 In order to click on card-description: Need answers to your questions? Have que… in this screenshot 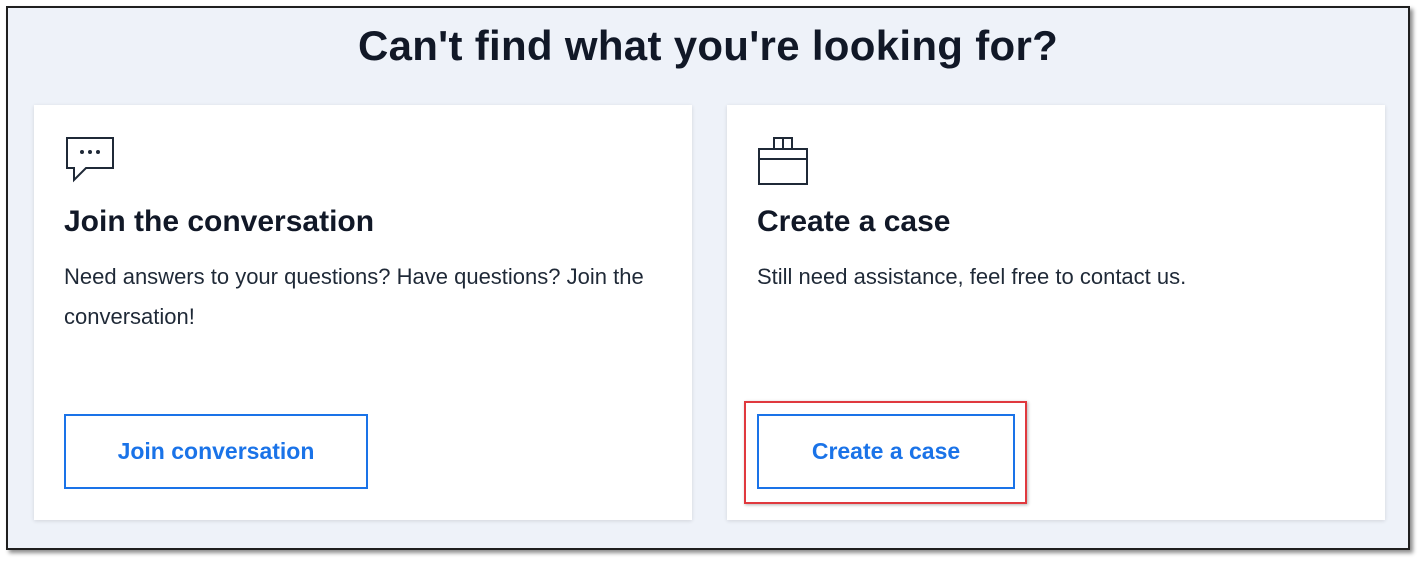, I will do `click(354, 296)`.